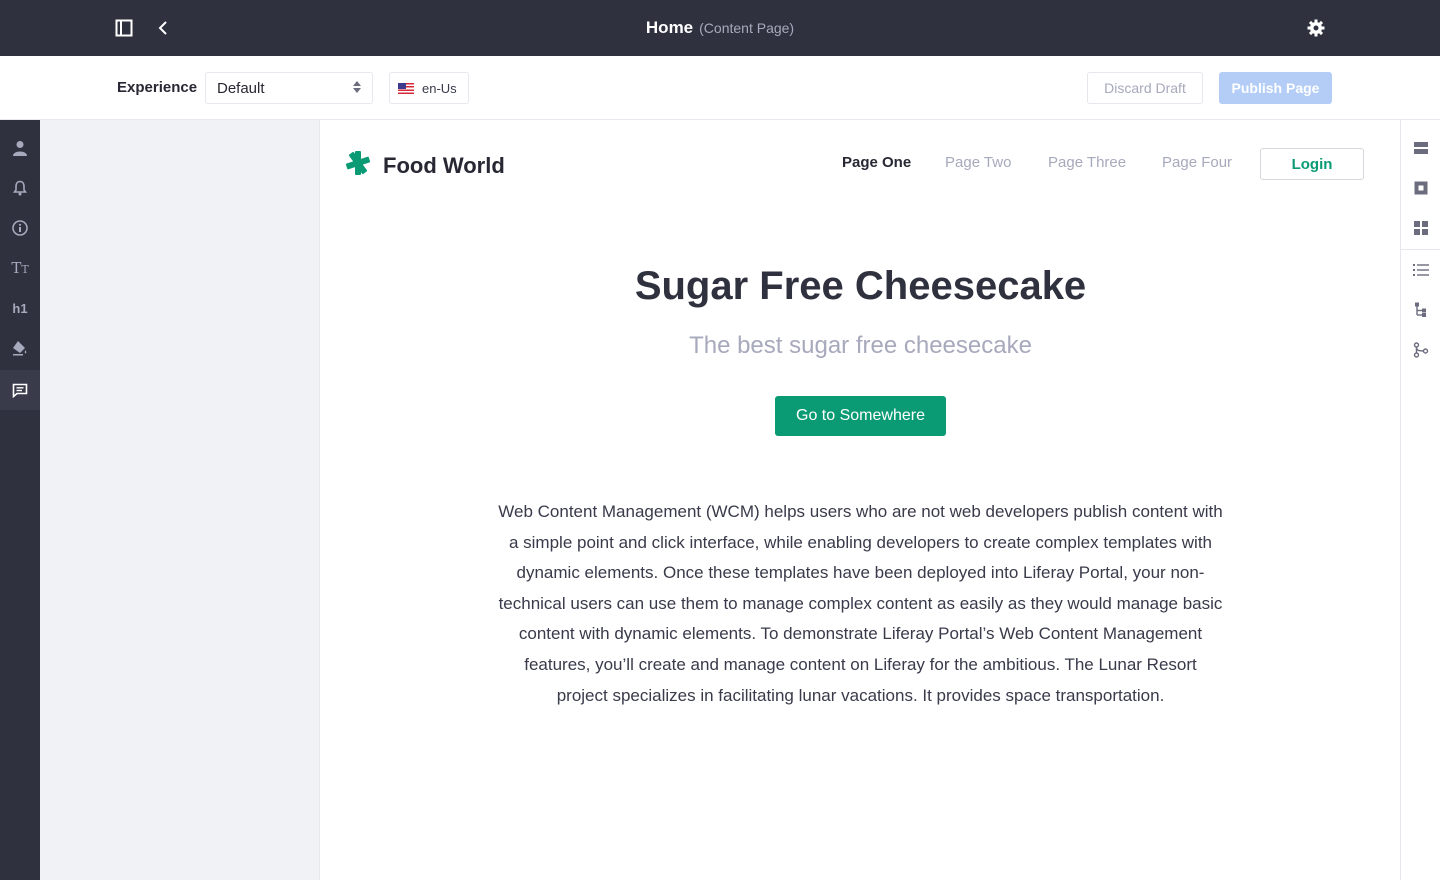 The image size is (1440, 880). I want to click on page-title: Home (Content Page), so click(720, 28).